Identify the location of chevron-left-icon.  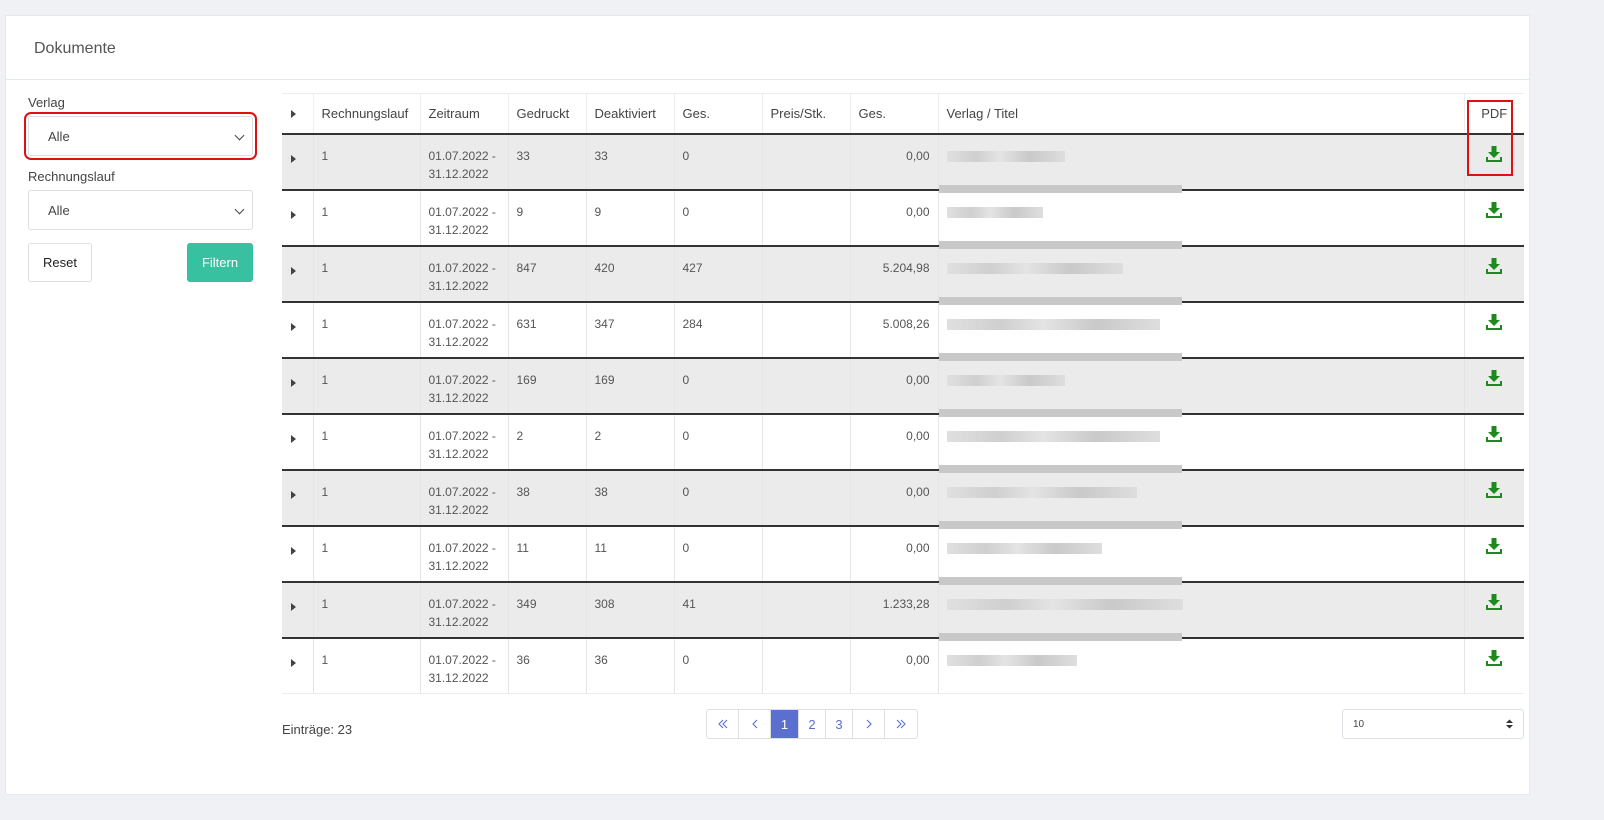
(754, 724).